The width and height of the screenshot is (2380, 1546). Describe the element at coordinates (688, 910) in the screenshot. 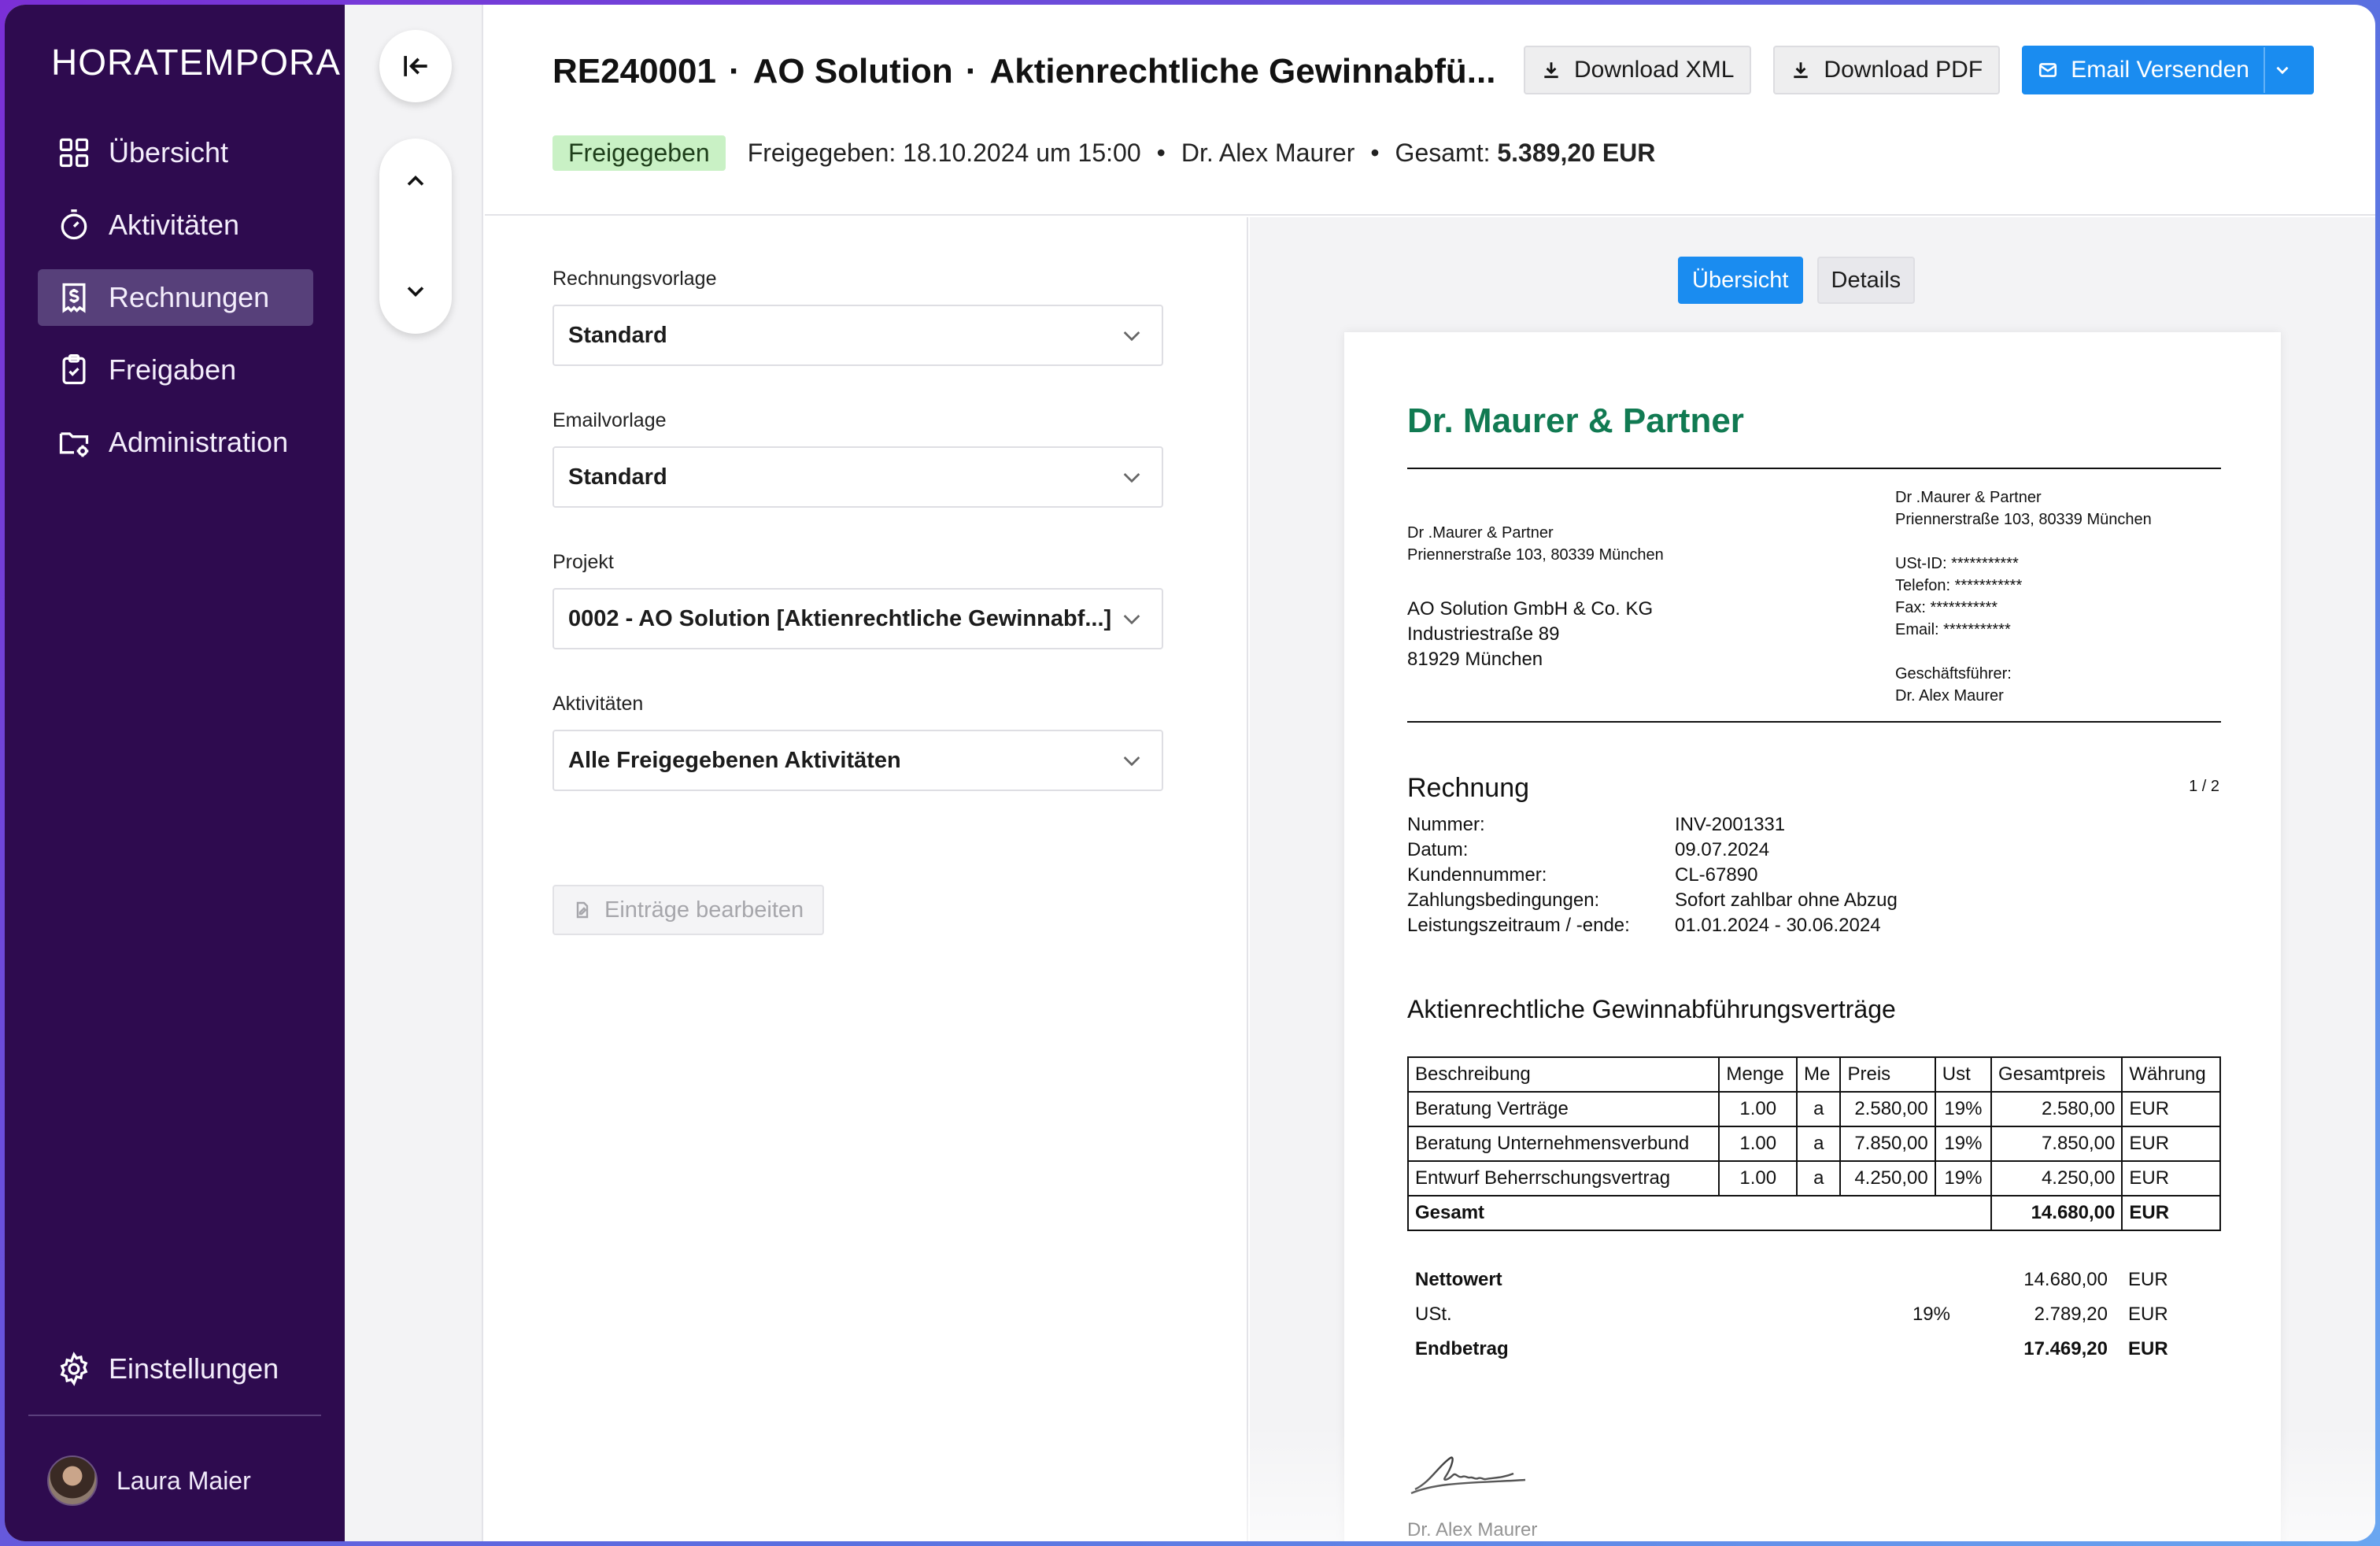

I see `edit-entries-button: Einträge bearbeiten` at that location.